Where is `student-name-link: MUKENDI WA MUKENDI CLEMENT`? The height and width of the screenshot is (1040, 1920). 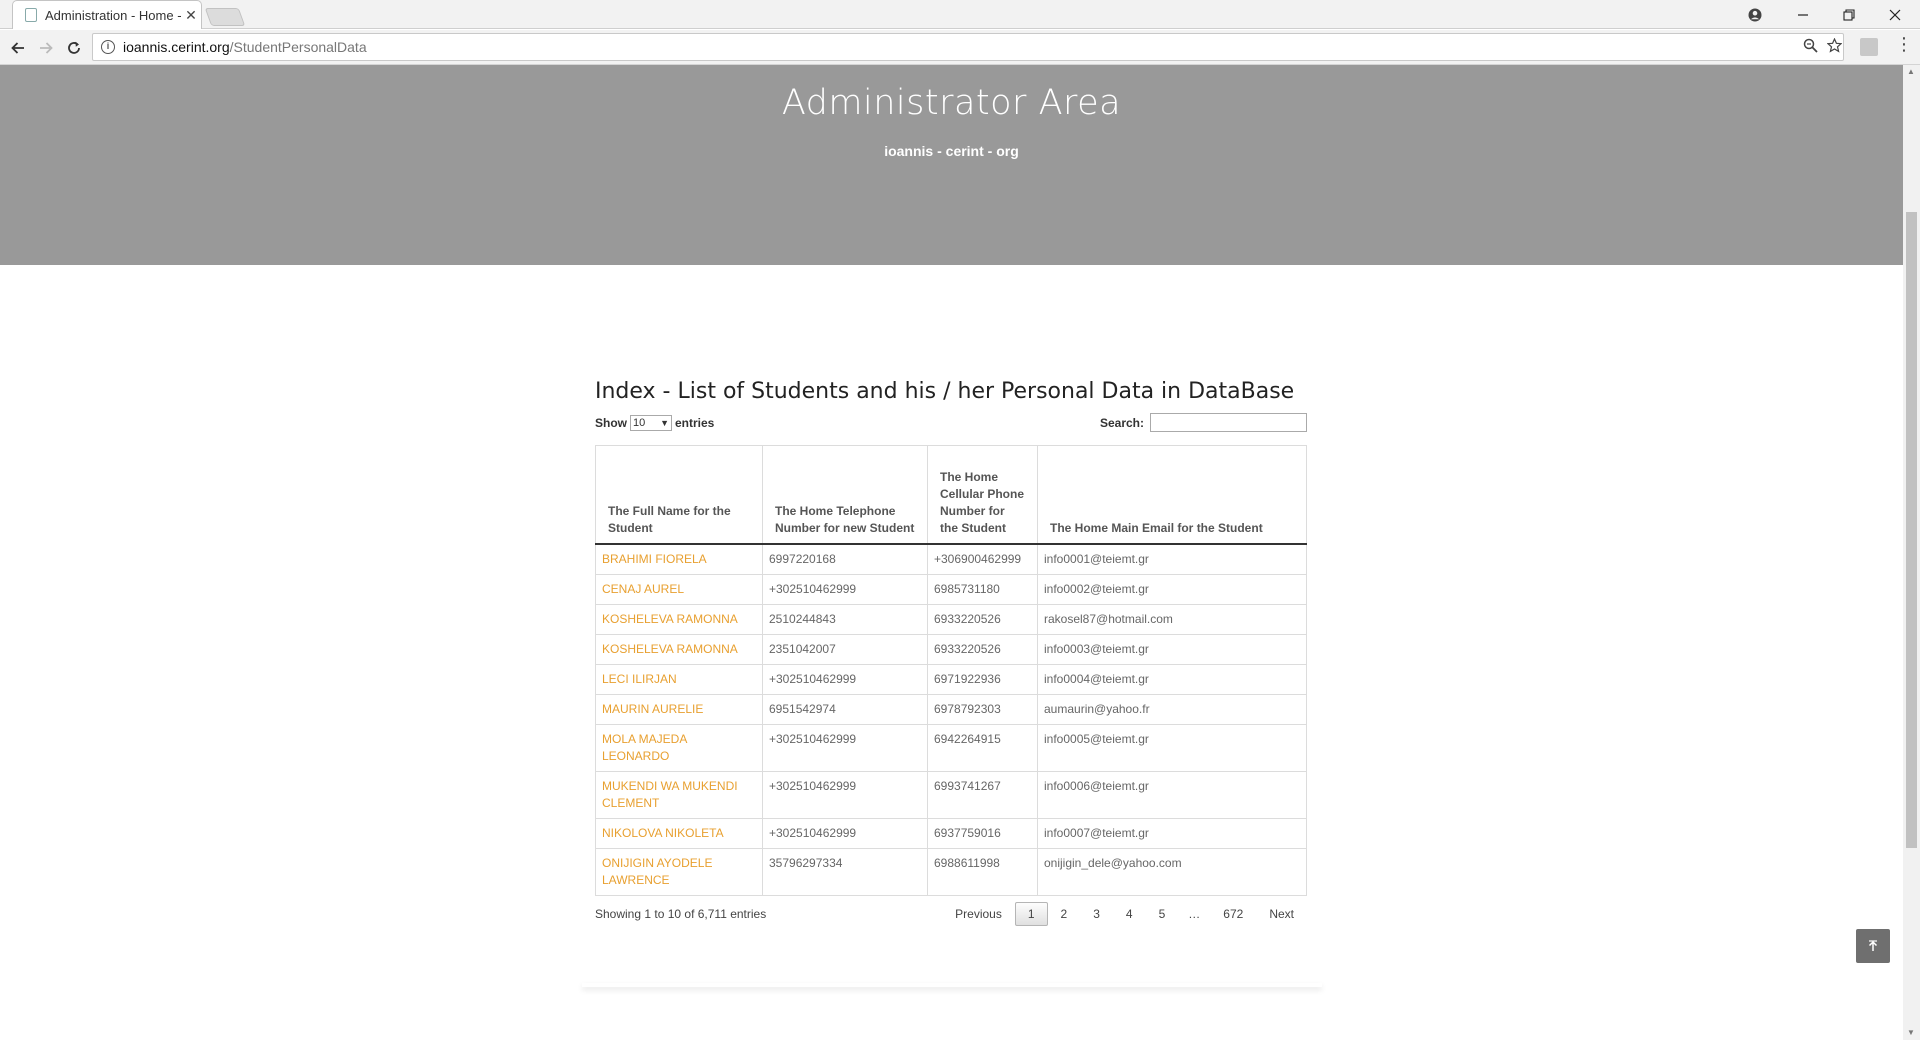 student-name-link: MUKENDI WA MUKENDI CLEMENT is located at coordinates (679, 794).